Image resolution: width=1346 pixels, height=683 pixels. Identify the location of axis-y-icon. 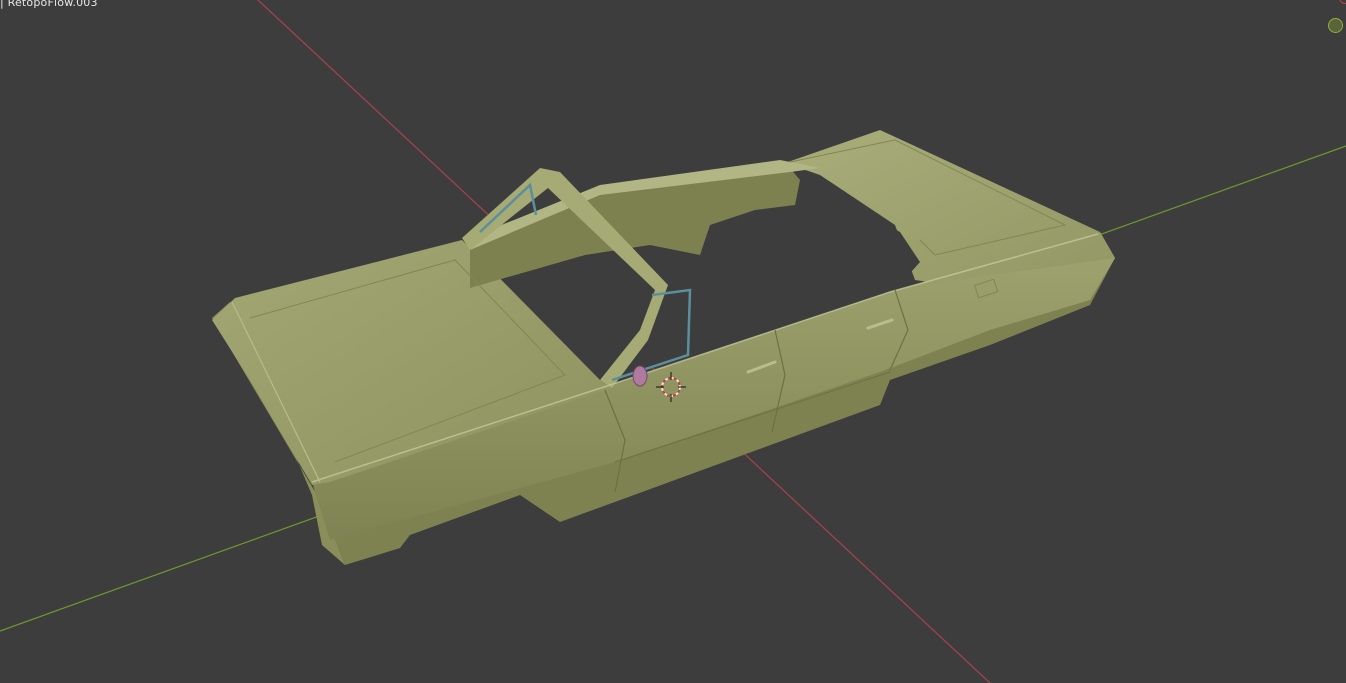
(1335, 25).